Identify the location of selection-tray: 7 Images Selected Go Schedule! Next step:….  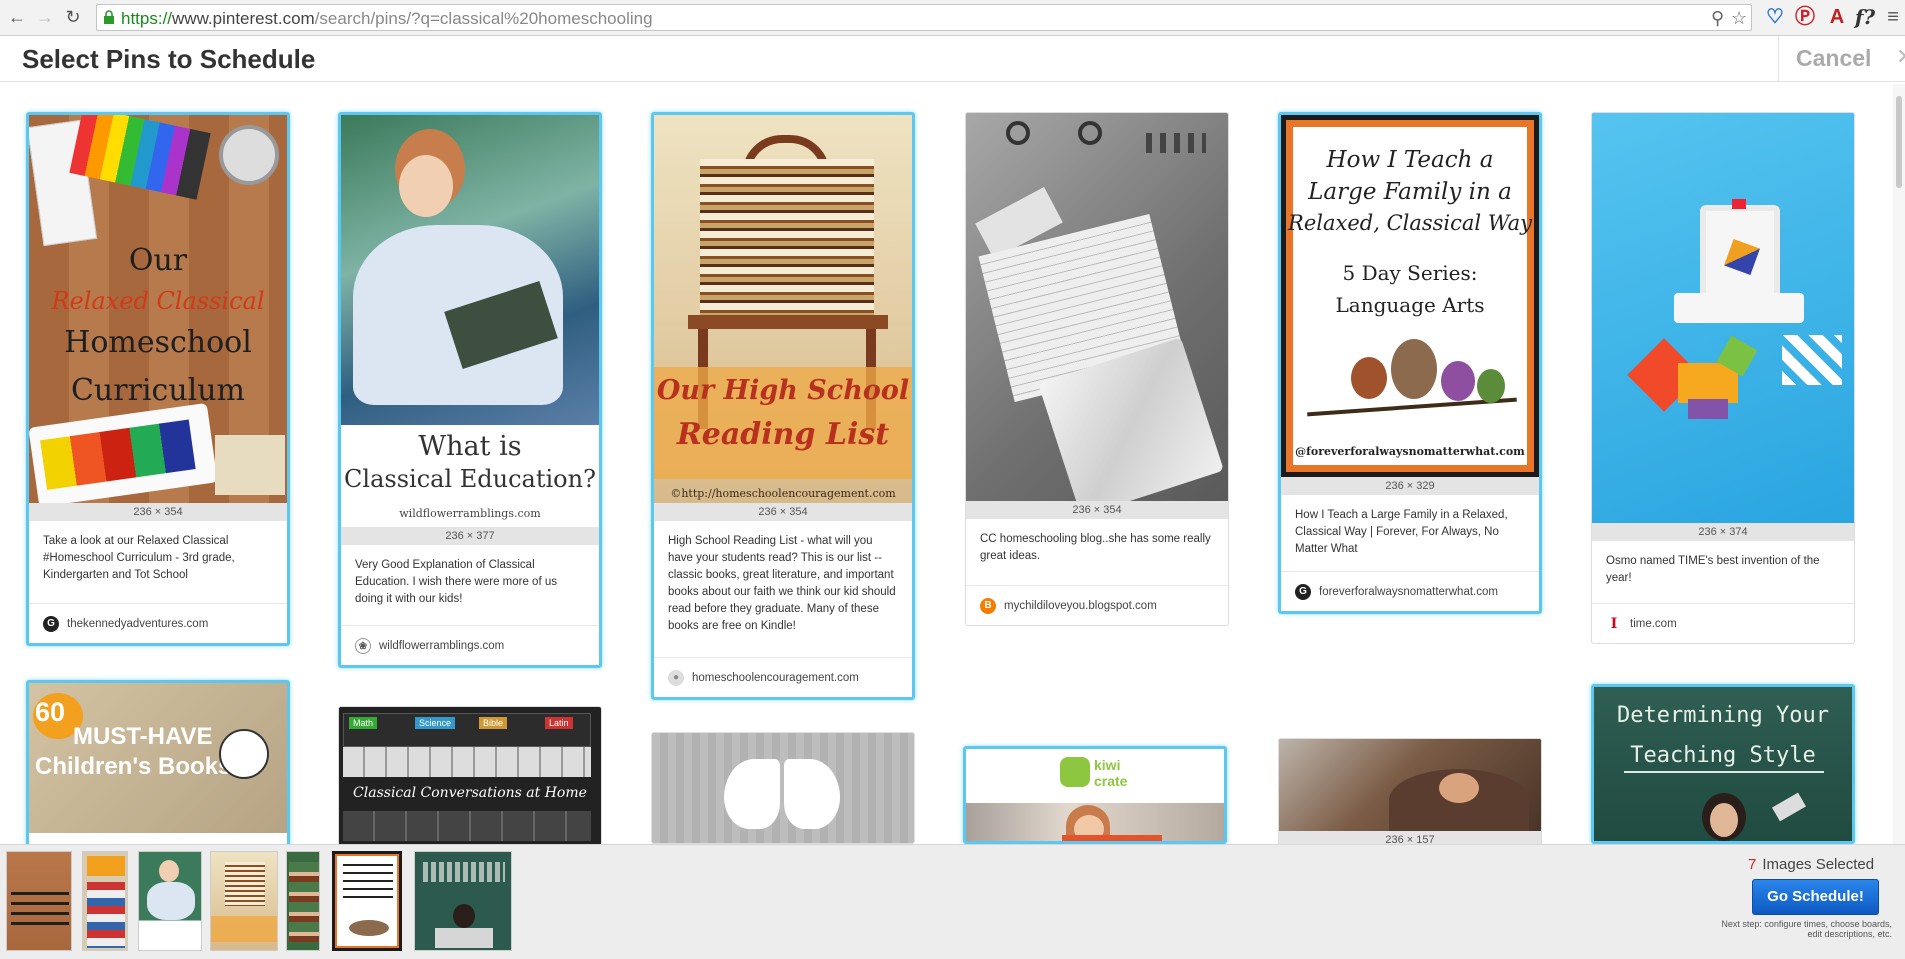
(952, 901).